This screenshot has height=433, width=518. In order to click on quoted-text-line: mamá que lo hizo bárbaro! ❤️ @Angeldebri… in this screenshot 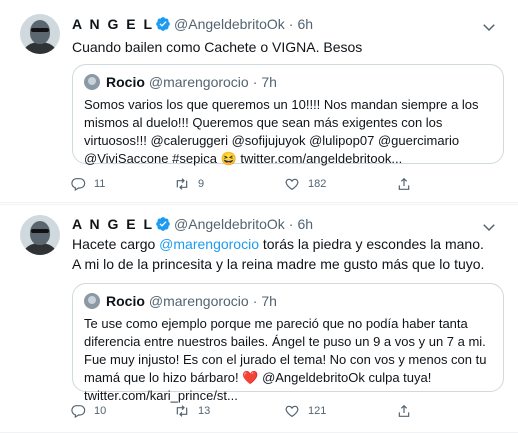, I will do `click(290, 378)`.